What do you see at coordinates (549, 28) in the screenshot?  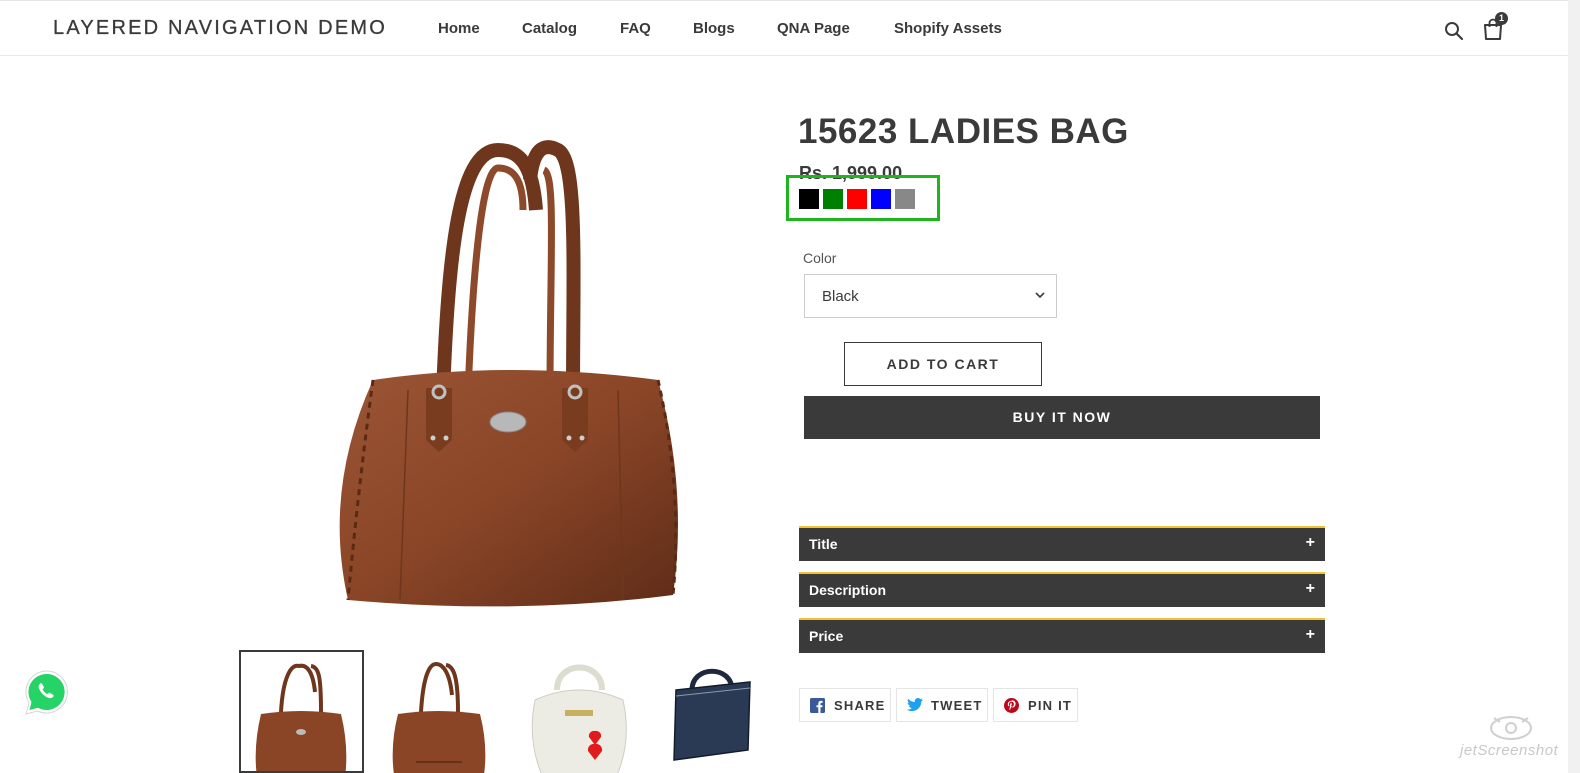 I see `nav-catalog: Catalog` at bounding box center [549, 28].